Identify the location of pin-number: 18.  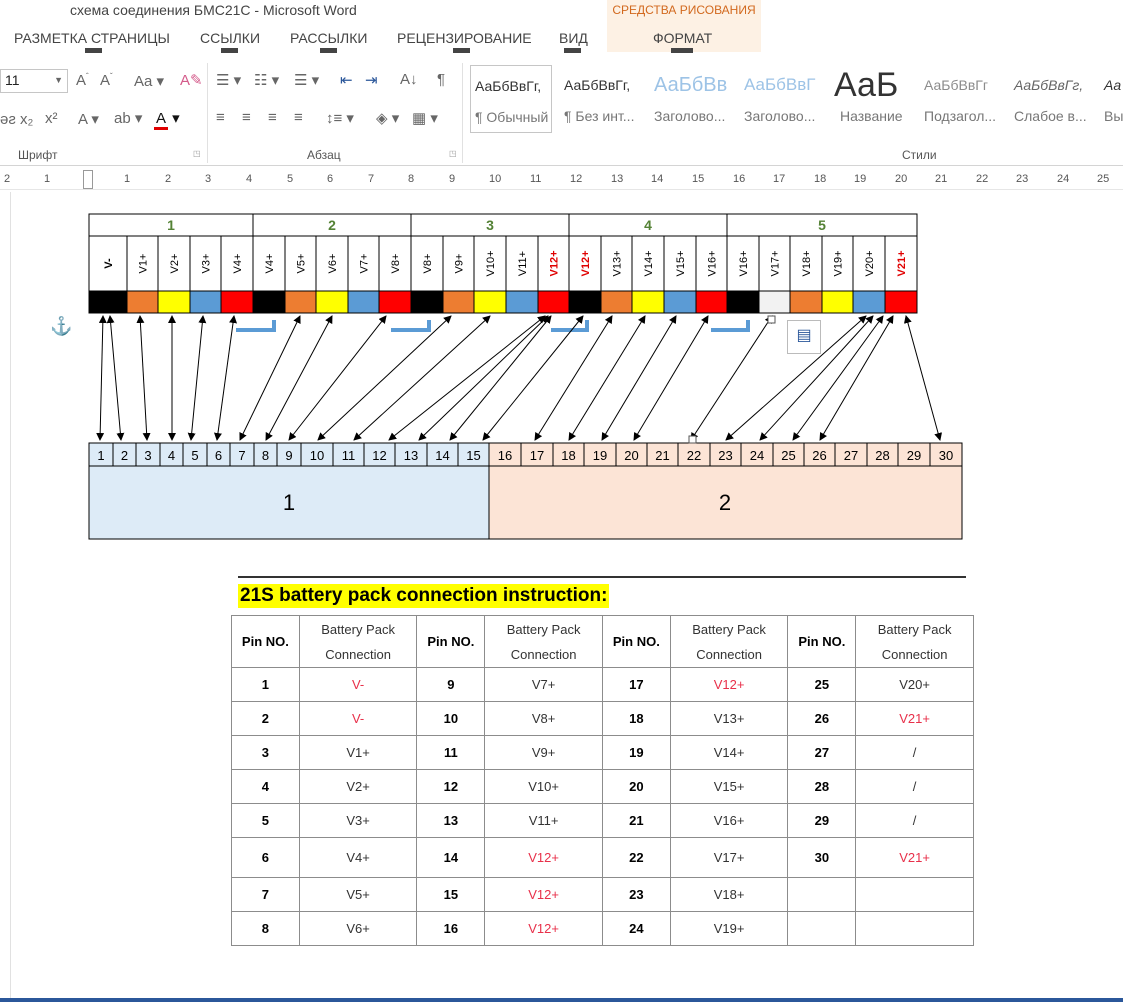
(568, 455).